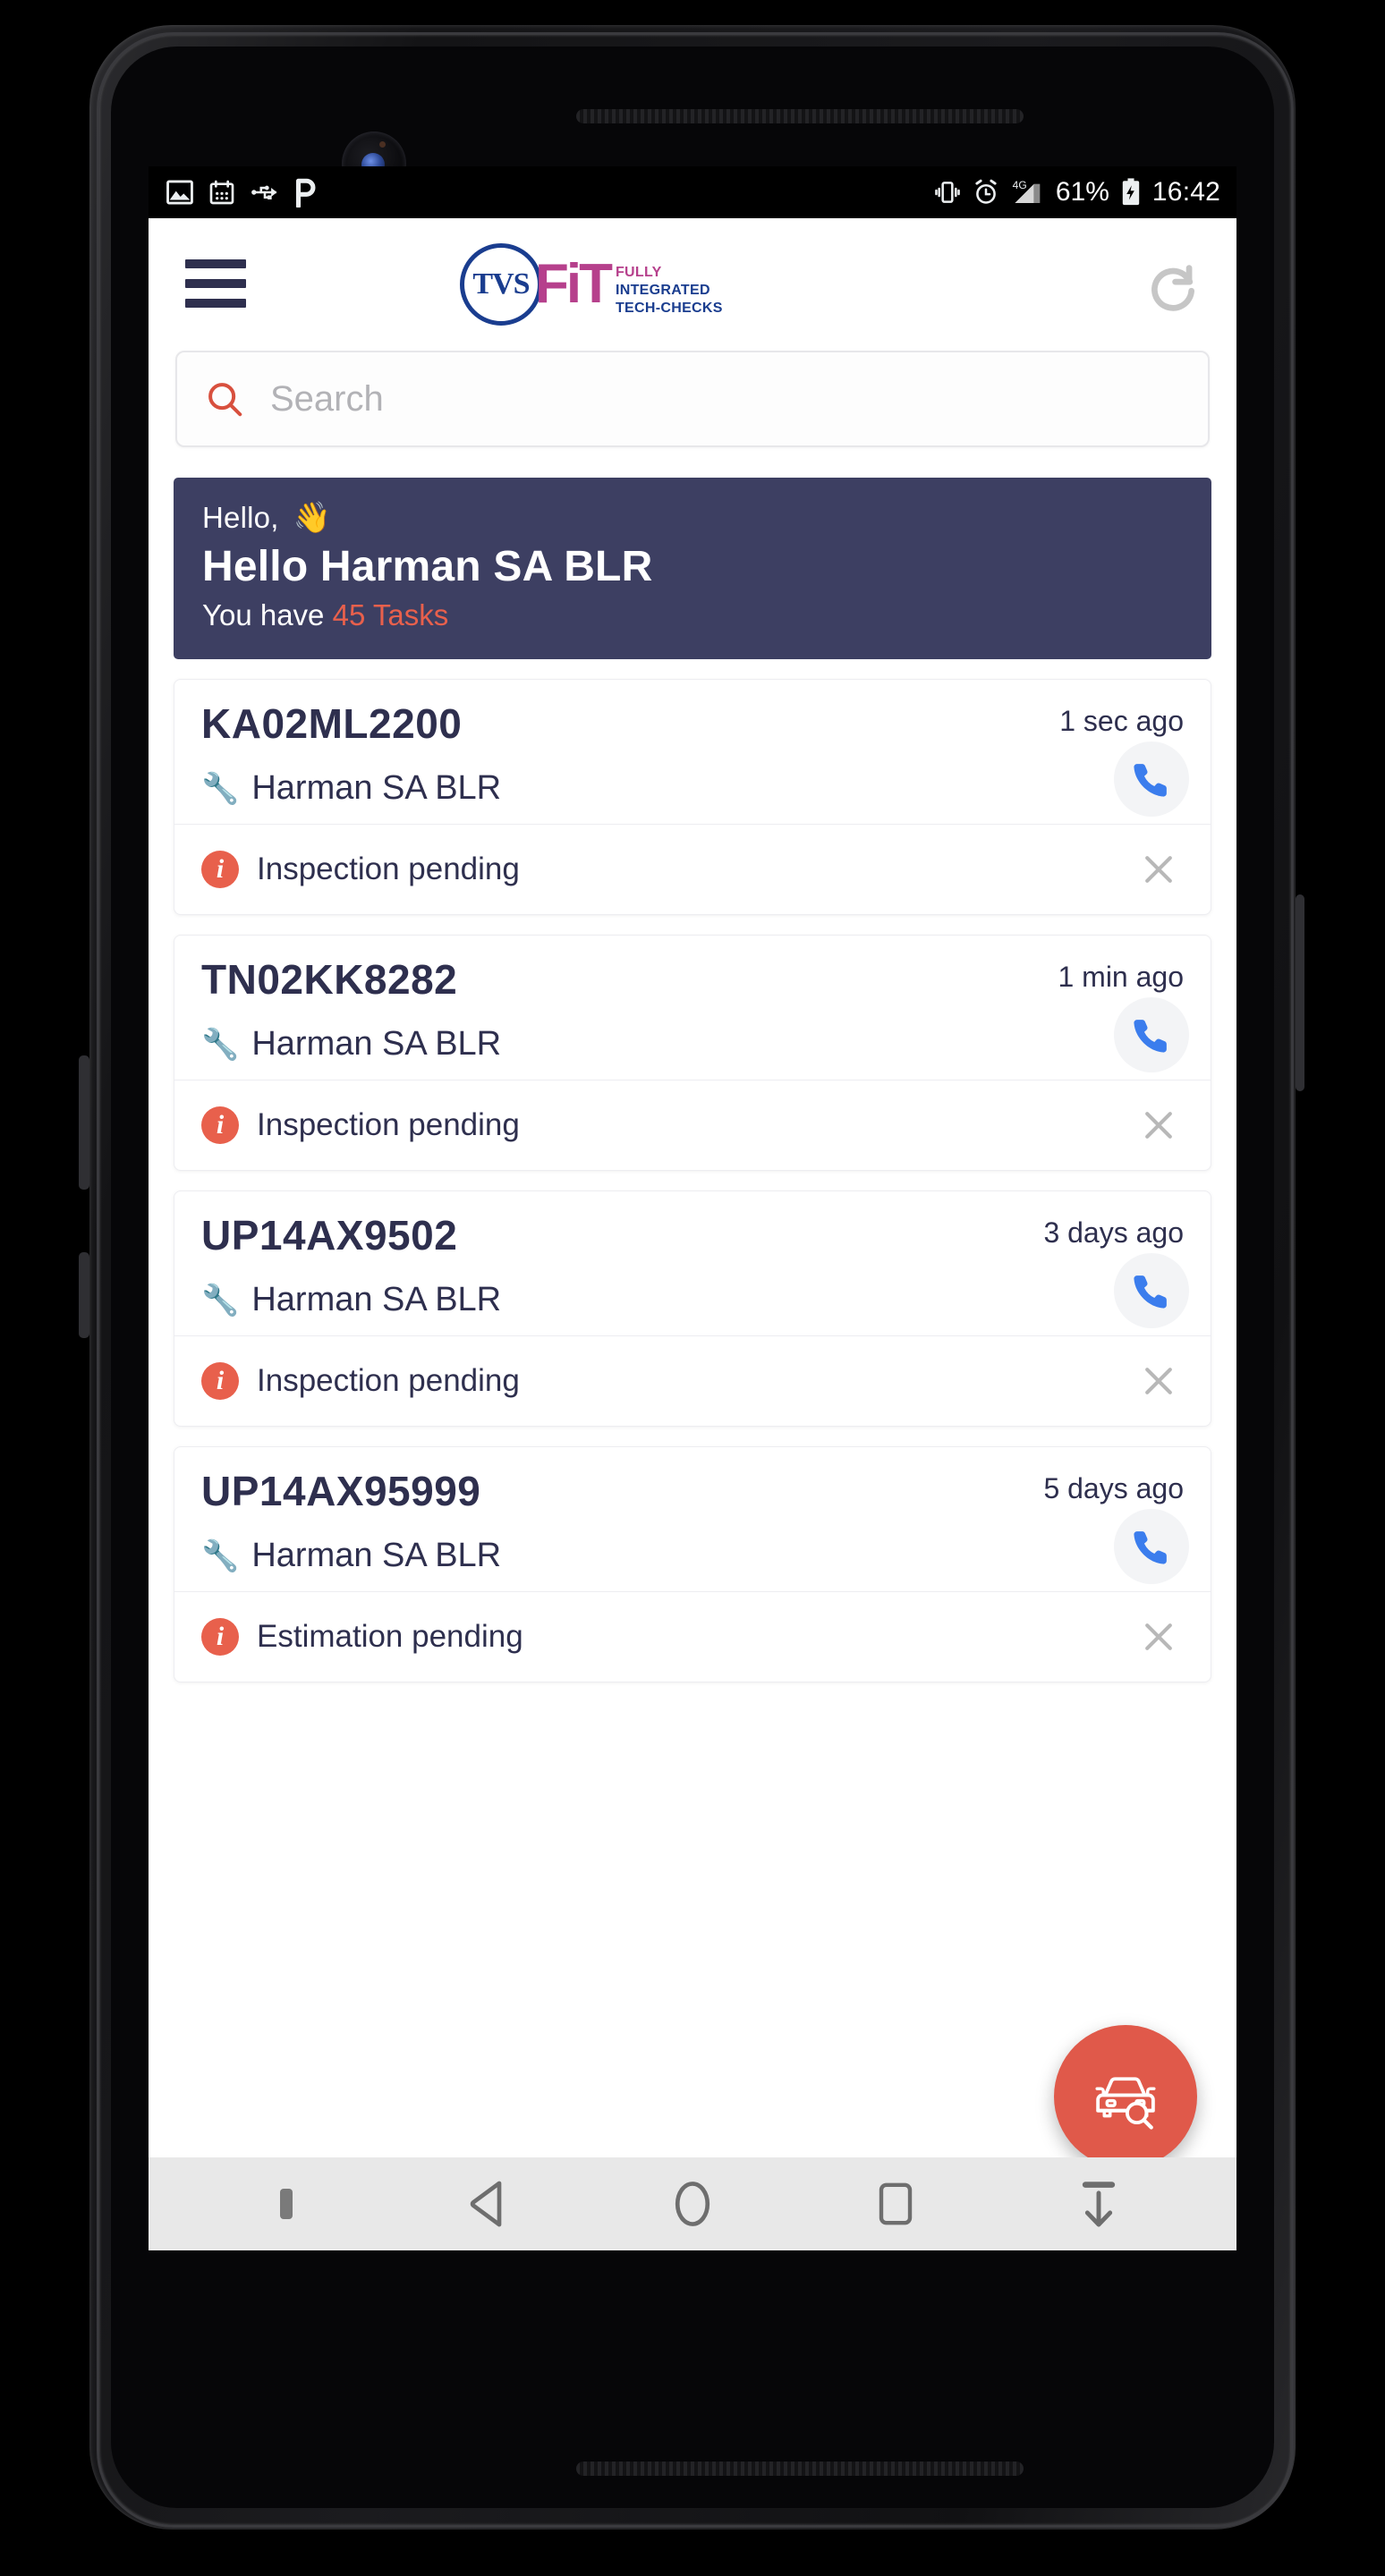  I want to click on task-status-label: Estimation pending, so click(390, 1636).